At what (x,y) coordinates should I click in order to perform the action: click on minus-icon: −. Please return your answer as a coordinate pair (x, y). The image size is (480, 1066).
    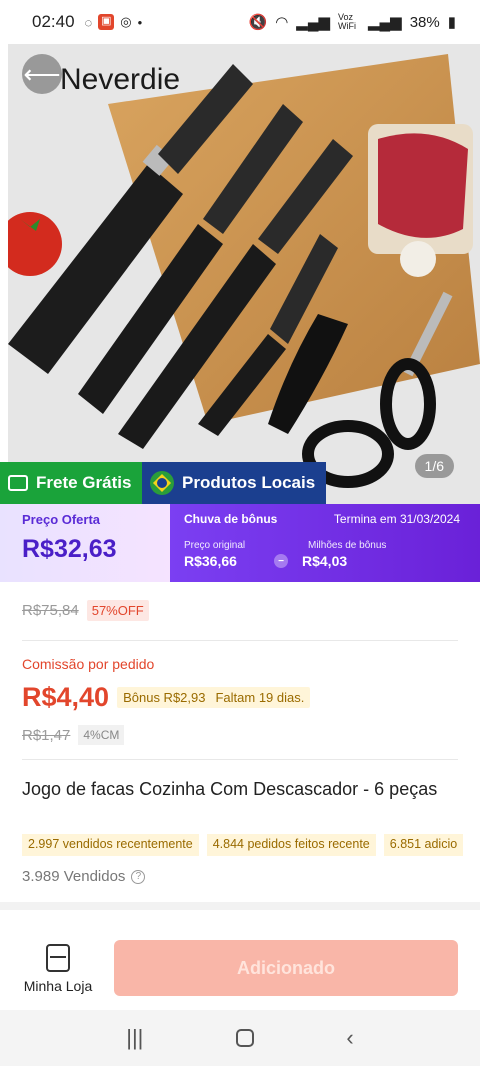
    Looking at the image, I should click on (281, 561).